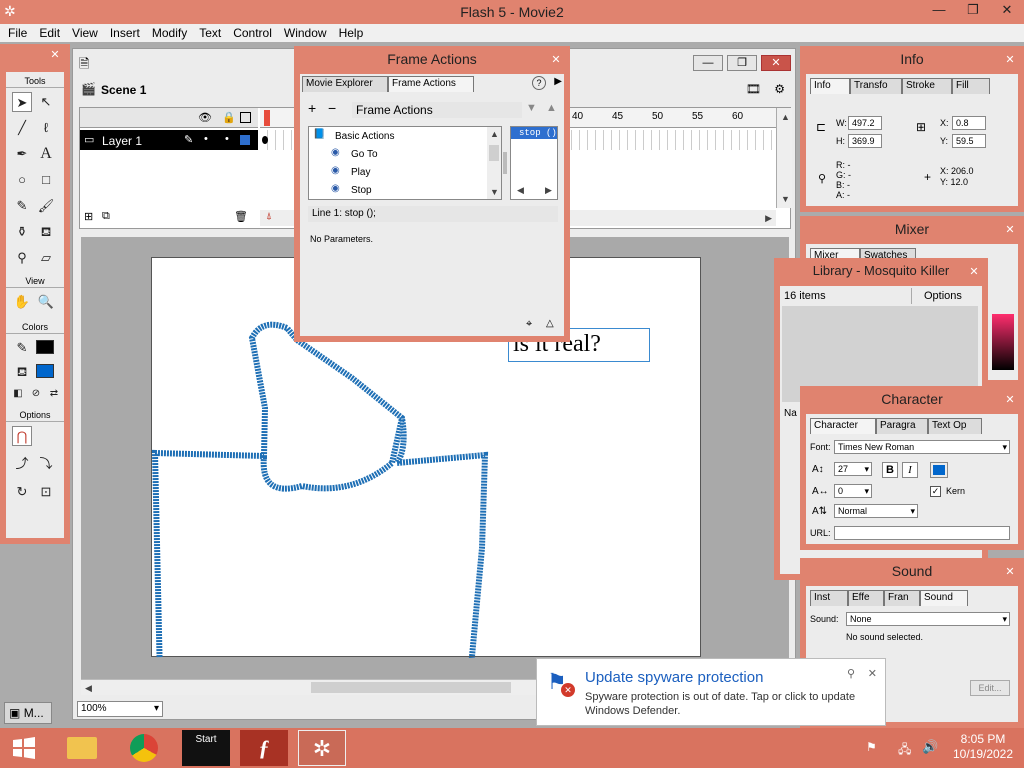 The width and height of the screenshot is (1024, 768). I want to click on menu-text: Text, so click(210, 33).